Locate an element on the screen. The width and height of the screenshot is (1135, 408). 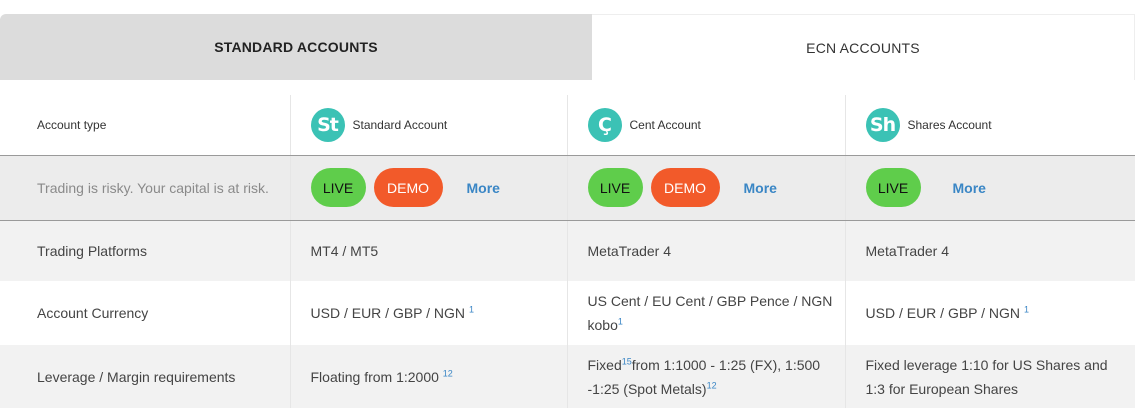
standard-leverage-footnote: 12 is located at coordinates (448, 373).